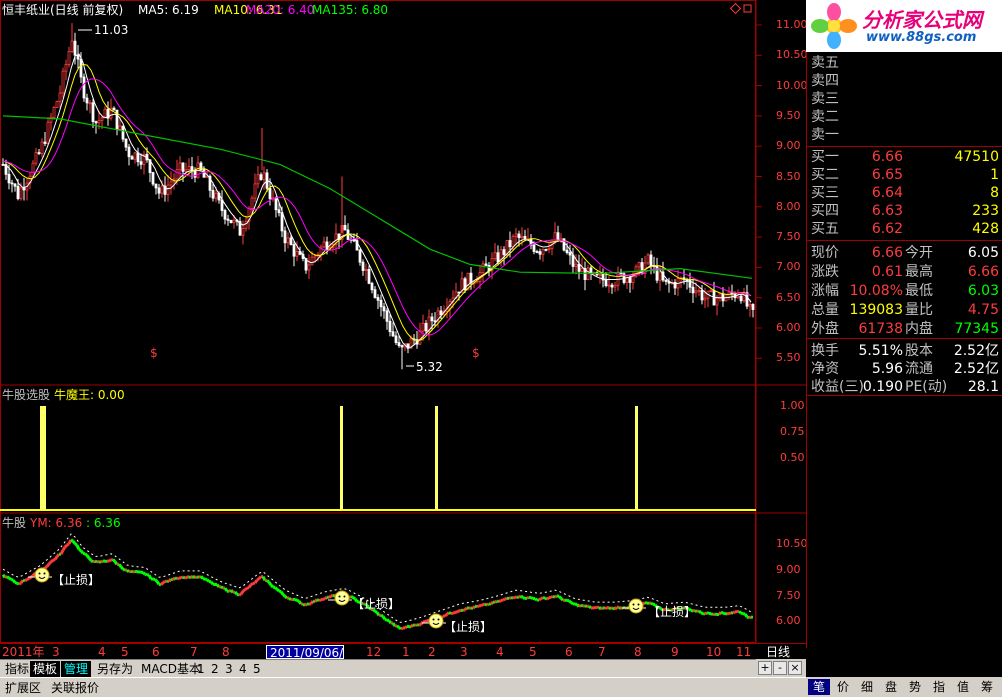  What do you see at coordinates (792, 55) in the screenshot?
I see `price-tick: 10.50` at bounding box center [792, 55].